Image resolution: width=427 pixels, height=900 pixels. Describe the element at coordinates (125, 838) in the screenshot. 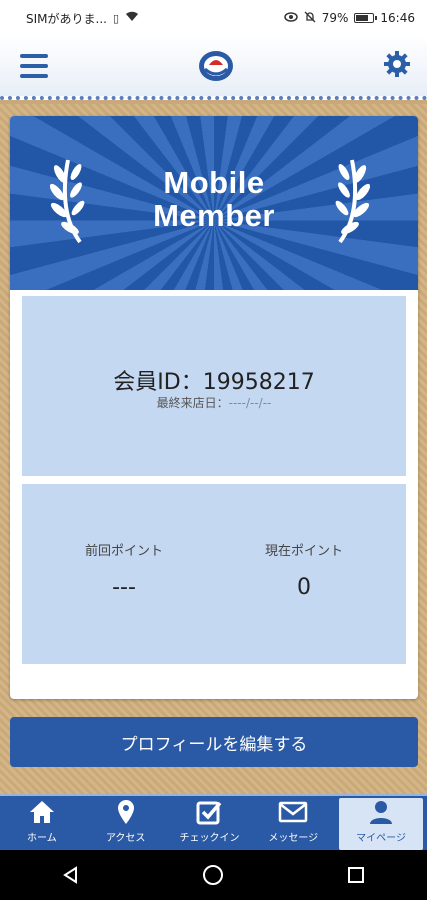

I see `tab-access-label: アクセス` at that location.